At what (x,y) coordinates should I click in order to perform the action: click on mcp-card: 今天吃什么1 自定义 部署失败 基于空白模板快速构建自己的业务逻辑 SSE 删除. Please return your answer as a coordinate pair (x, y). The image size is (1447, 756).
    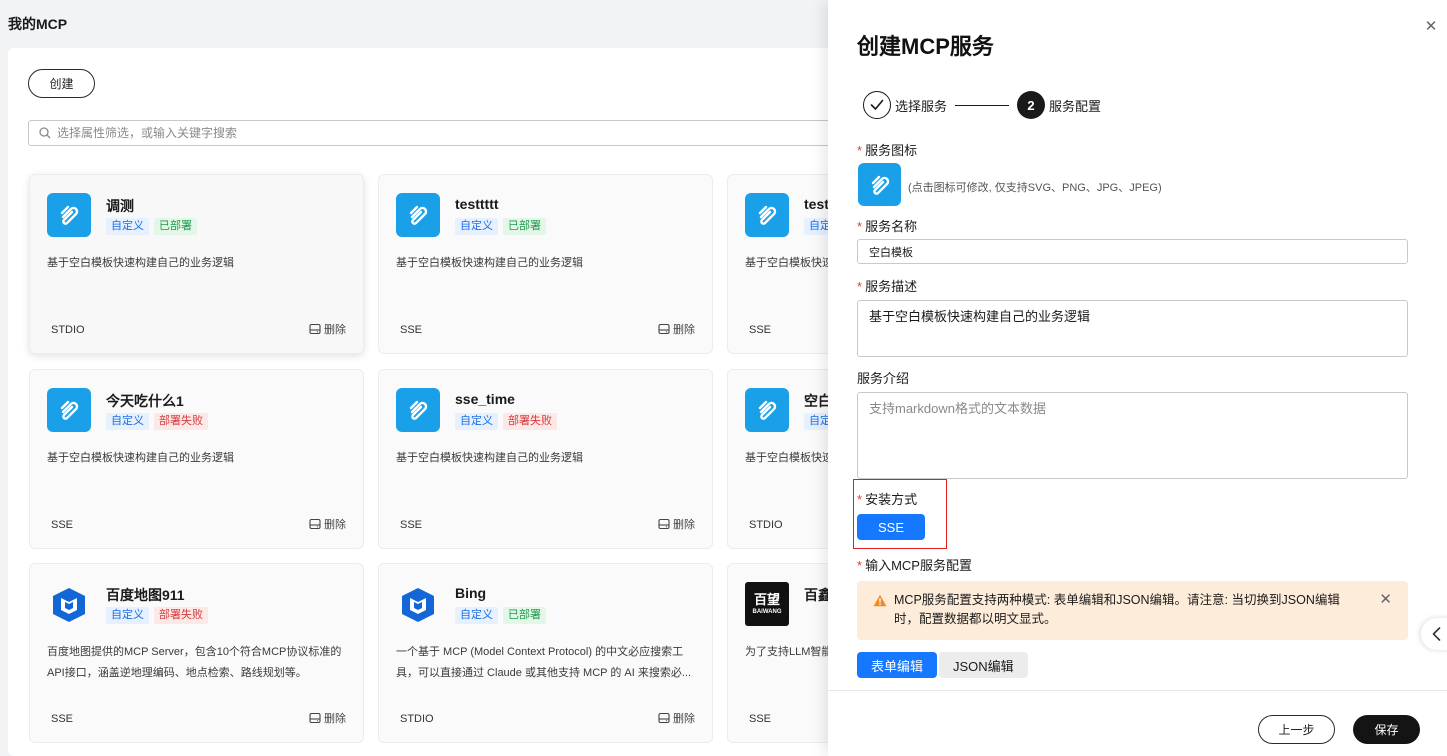
    Looking at the image, I should click on (196, 459).